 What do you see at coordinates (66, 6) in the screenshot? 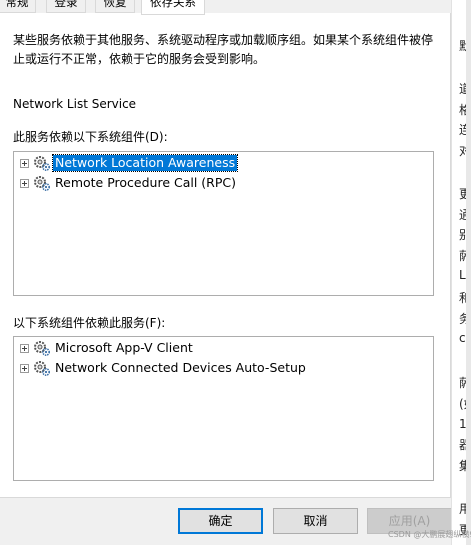
I see `tab-logon: 登录` at bounding box center [66, 6].